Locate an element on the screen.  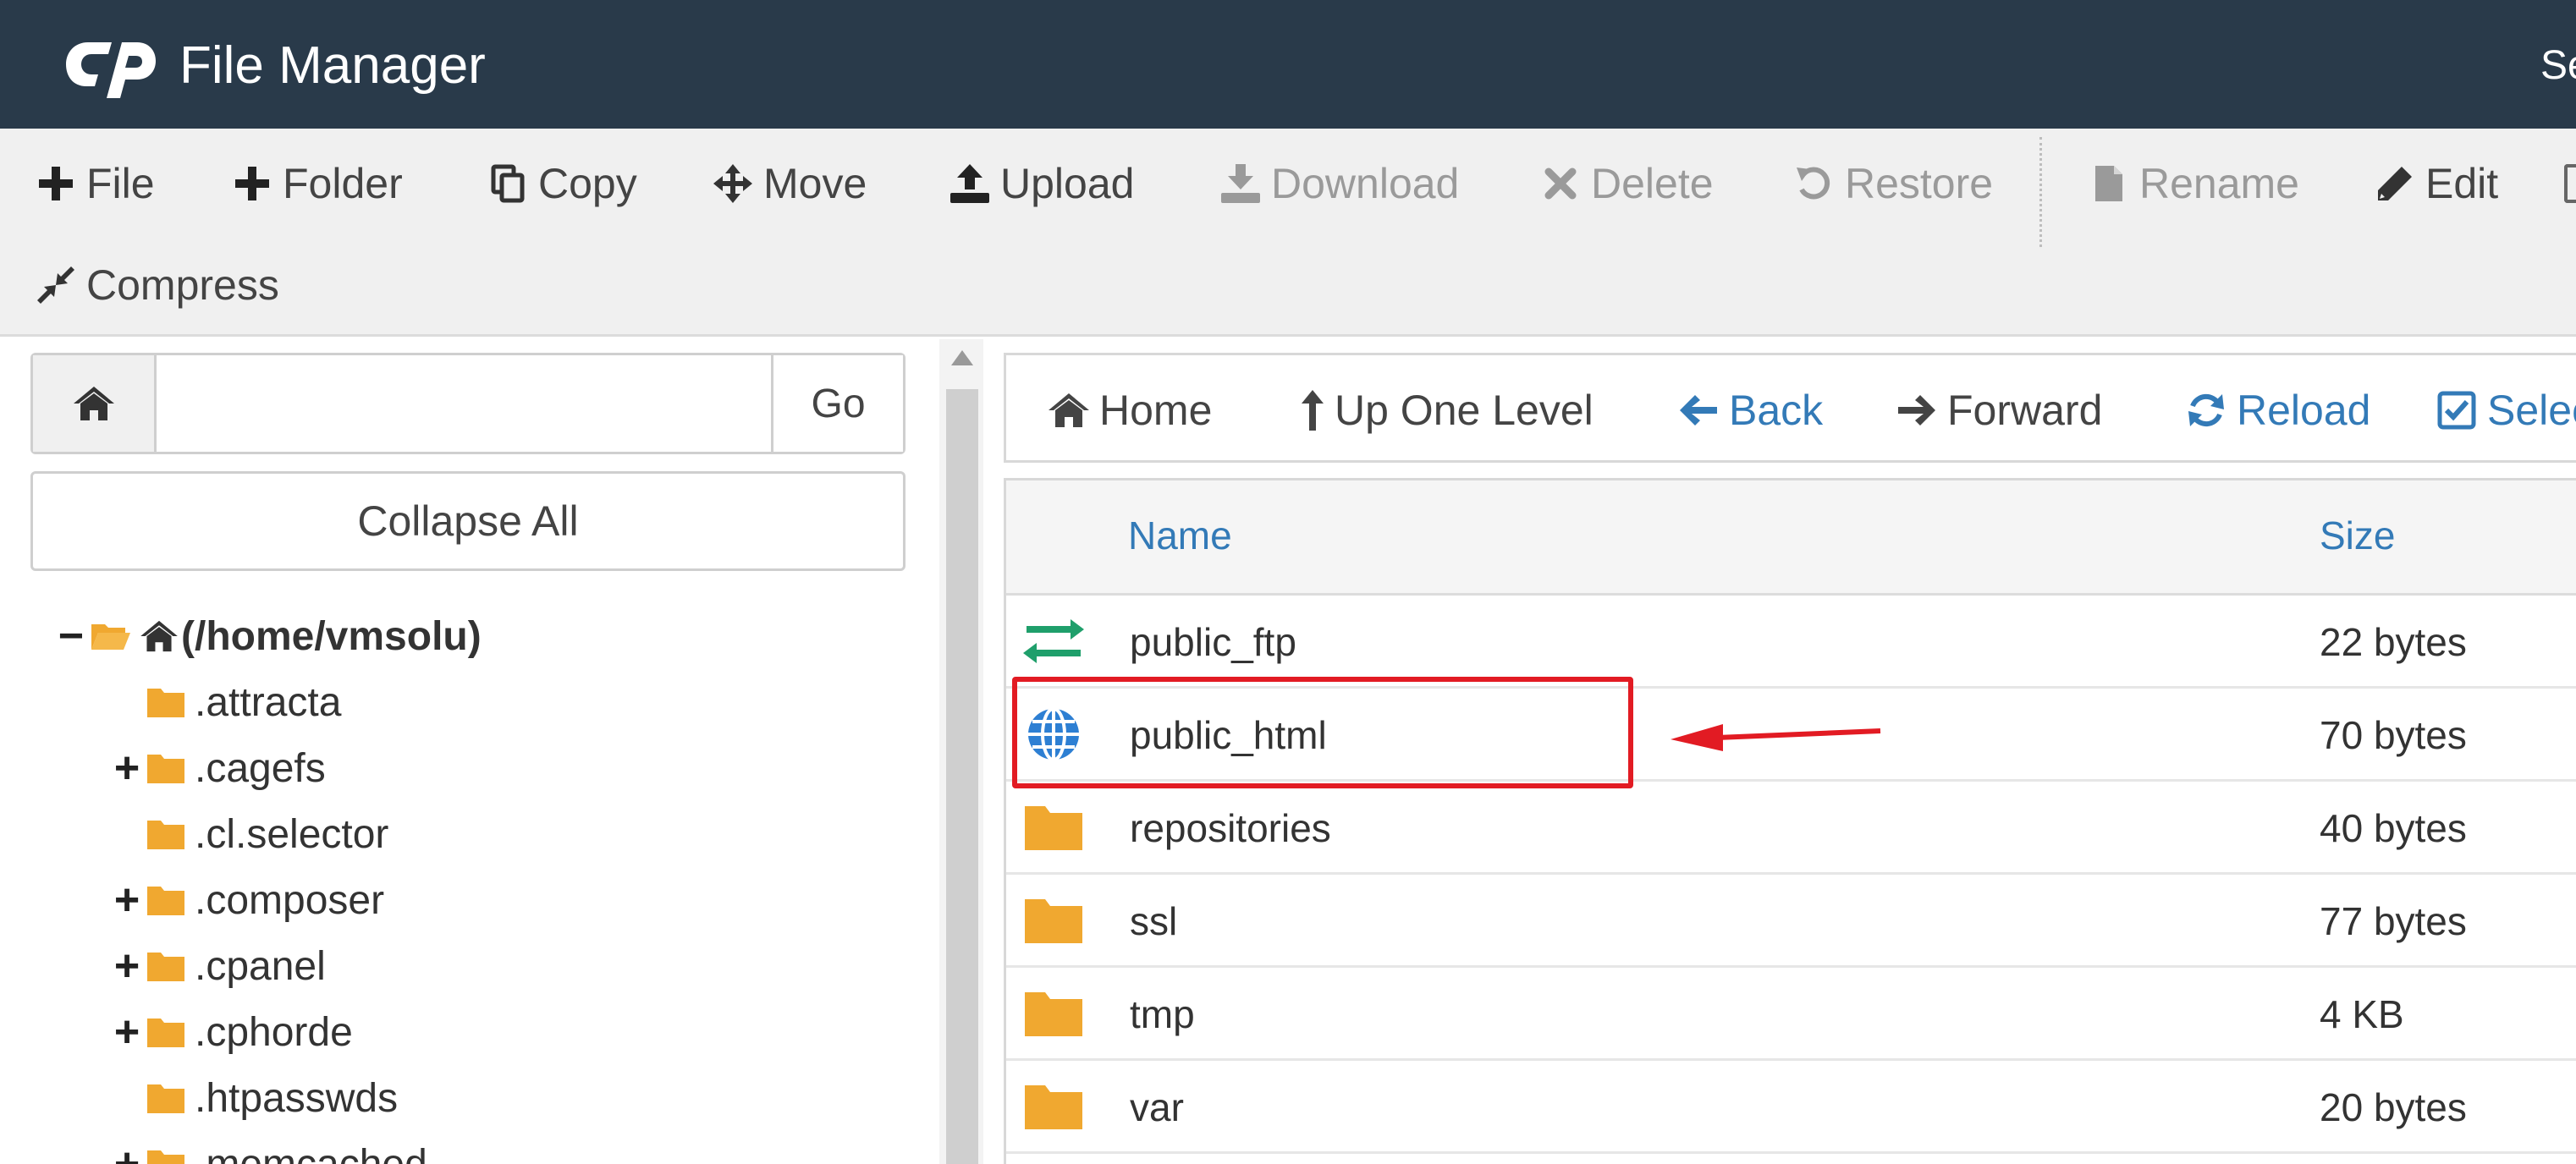
copy-button: Copy is located at coordinates (561, 183).